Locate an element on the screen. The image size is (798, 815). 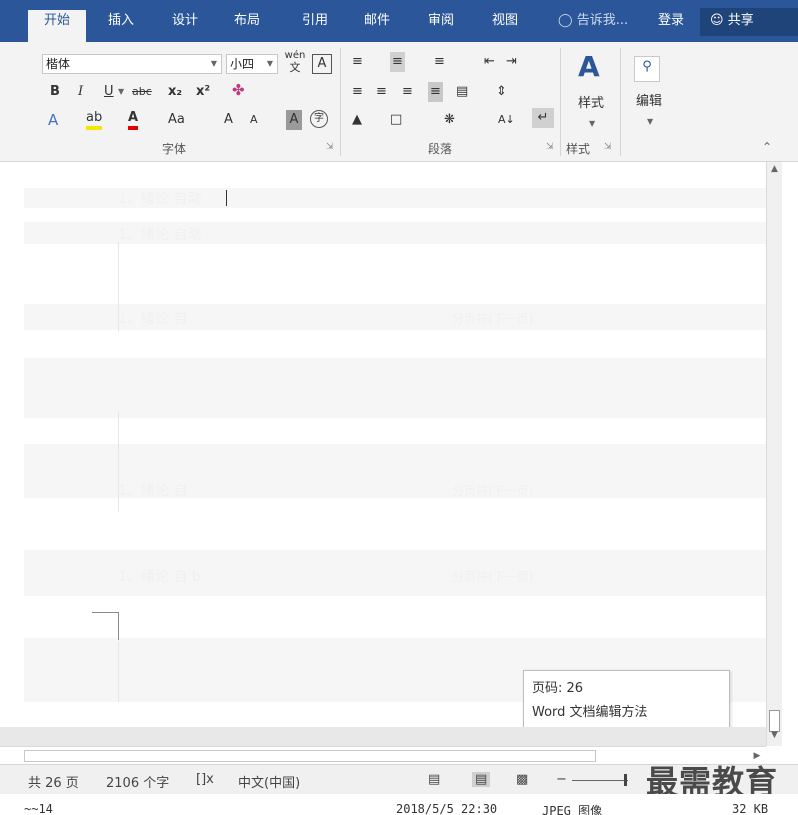
borders-icon: □ is located at coordinates (396, 120).